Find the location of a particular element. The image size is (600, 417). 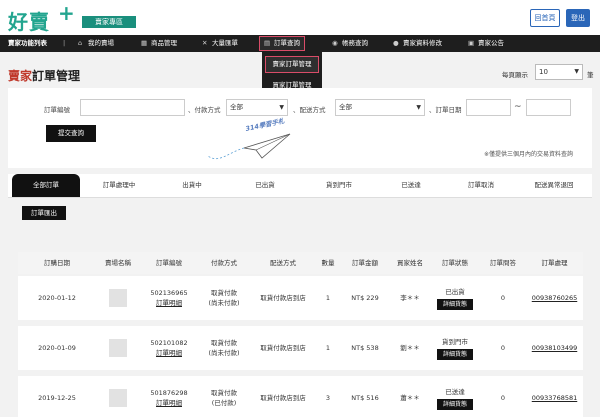

home-button: 回首頁 is located at coordinates (545, 18).